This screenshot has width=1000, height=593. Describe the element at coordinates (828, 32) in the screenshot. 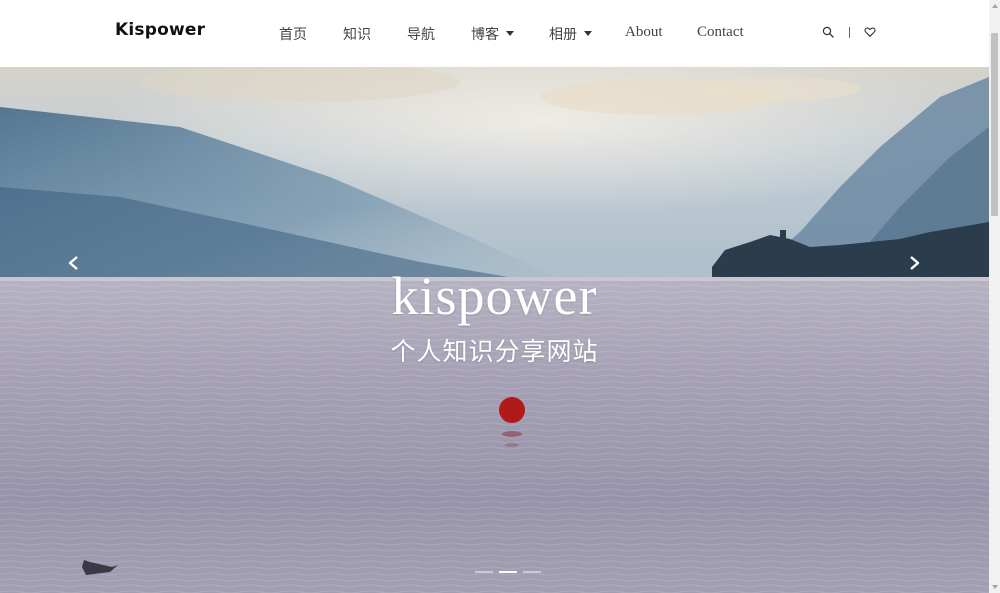

I see `search-icon` at that location.